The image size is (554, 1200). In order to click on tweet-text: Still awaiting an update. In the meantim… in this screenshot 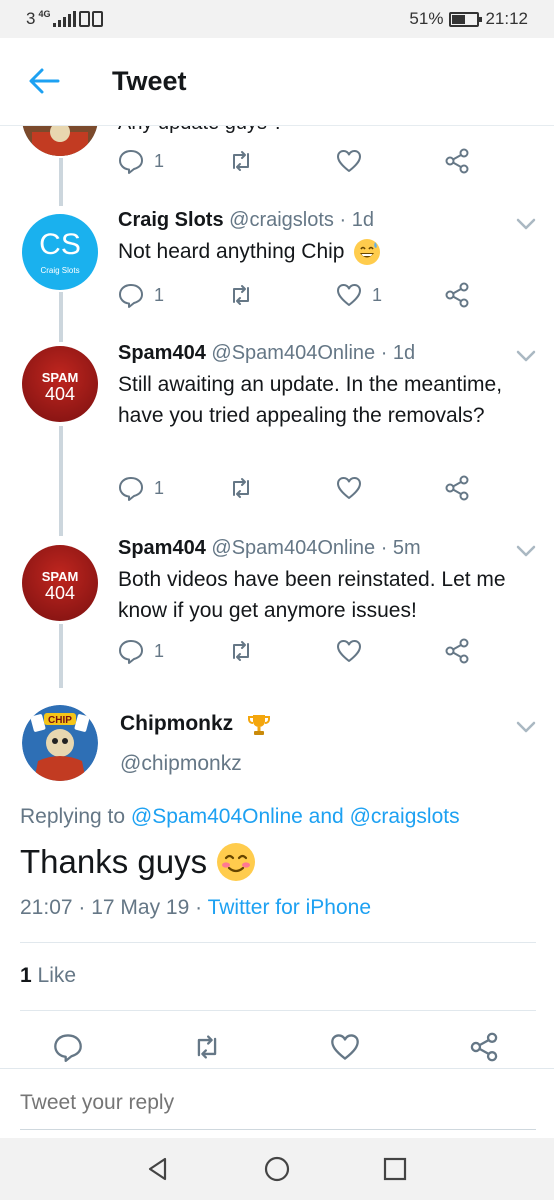, I will do `click(310, 400)`.